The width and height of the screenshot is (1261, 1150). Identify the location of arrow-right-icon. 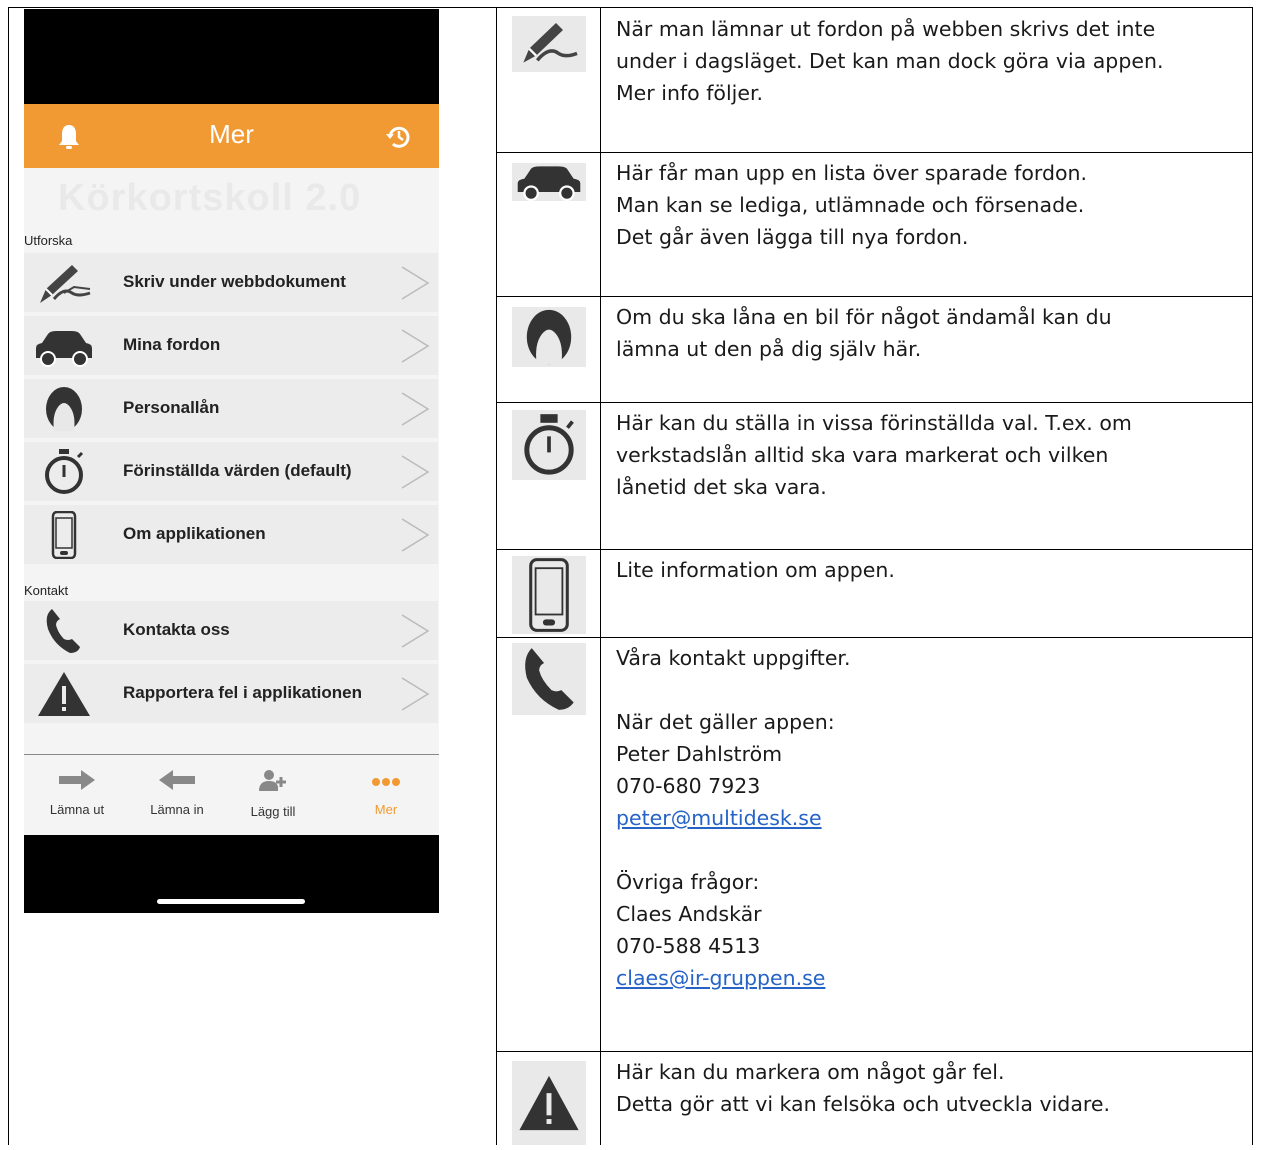
(77, 780).